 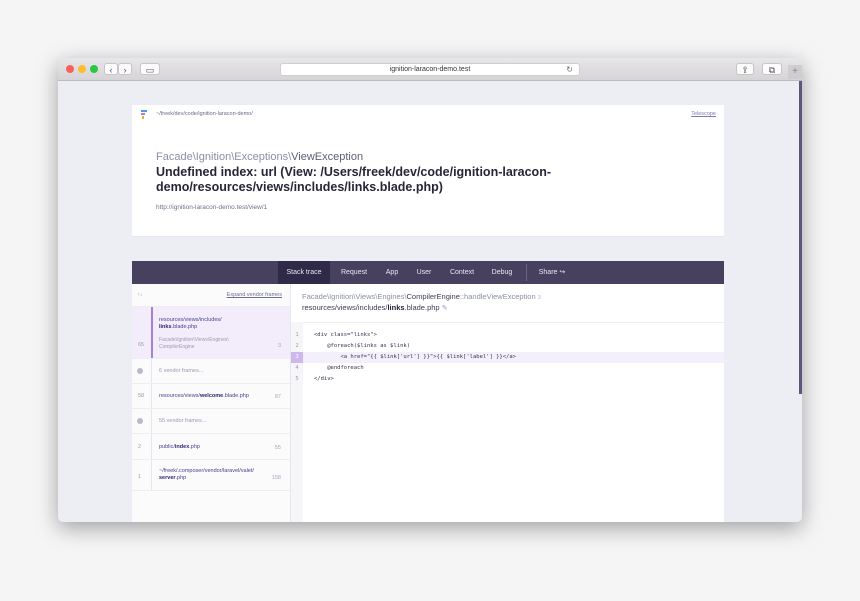 I want to click on expand-vendor-frames-link: Expand vendor frames, so click(x=254, y=295).